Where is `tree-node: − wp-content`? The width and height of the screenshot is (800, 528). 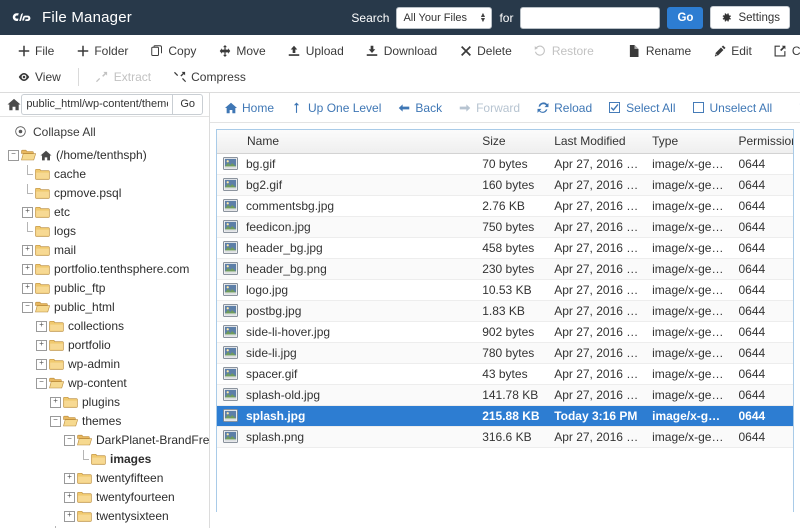 tree-node: − wp-content is located at coordinates (104, 383).